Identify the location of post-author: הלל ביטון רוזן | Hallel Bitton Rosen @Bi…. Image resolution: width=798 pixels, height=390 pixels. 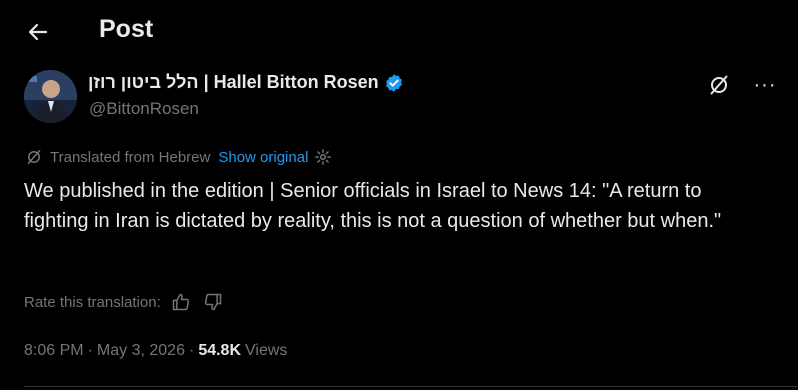
(404, 96).